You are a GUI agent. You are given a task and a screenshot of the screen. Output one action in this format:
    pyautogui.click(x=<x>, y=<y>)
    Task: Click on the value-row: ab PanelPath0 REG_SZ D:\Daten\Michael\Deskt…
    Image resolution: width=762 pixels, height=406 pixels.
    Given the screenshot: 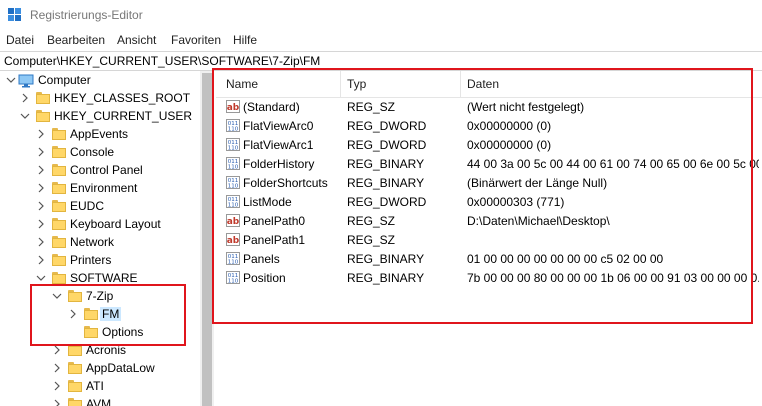 What is the action you would take?
    pyautogui.click(x=489, y=220)
    